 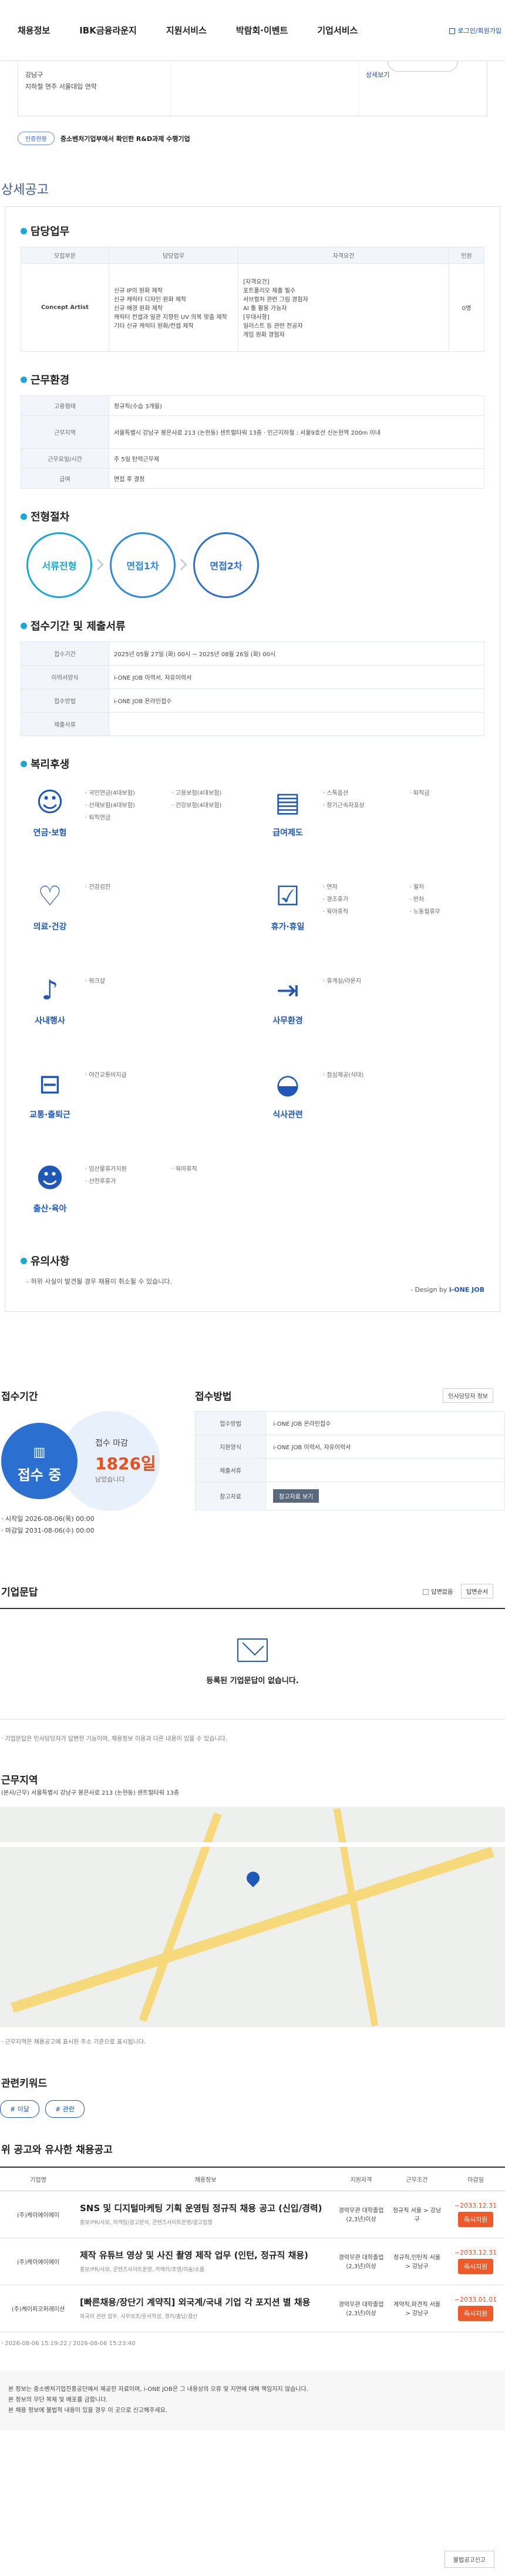 What do you see at coordinates (205, 2255) in the screenshot?
I see `job-title: 제작 유튜브 영상 및 사진 촬영 제작 업무 (인턴, 정규직 채용)` at bounding box center [205, 2255].